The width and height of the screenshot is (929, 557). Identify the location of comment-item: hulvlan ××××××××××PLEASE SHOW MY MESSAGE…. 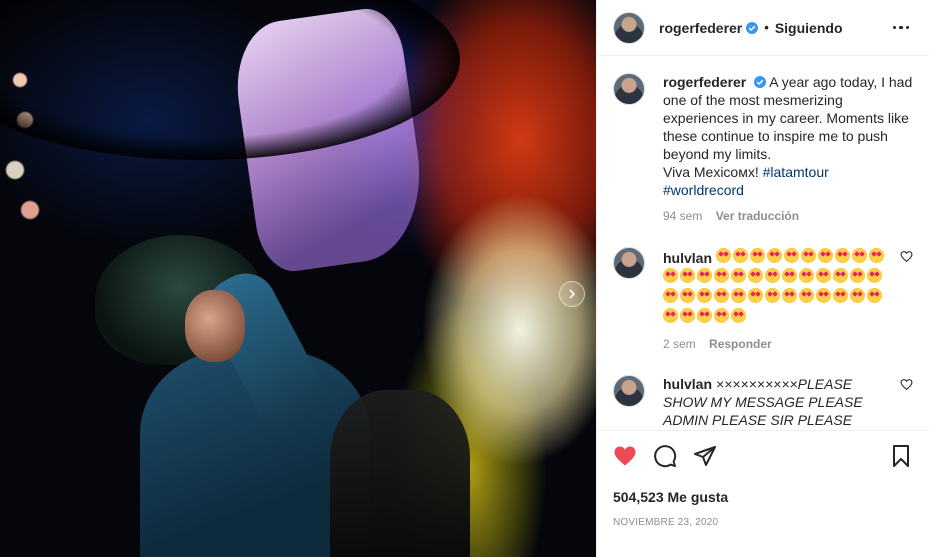
(763, 402).